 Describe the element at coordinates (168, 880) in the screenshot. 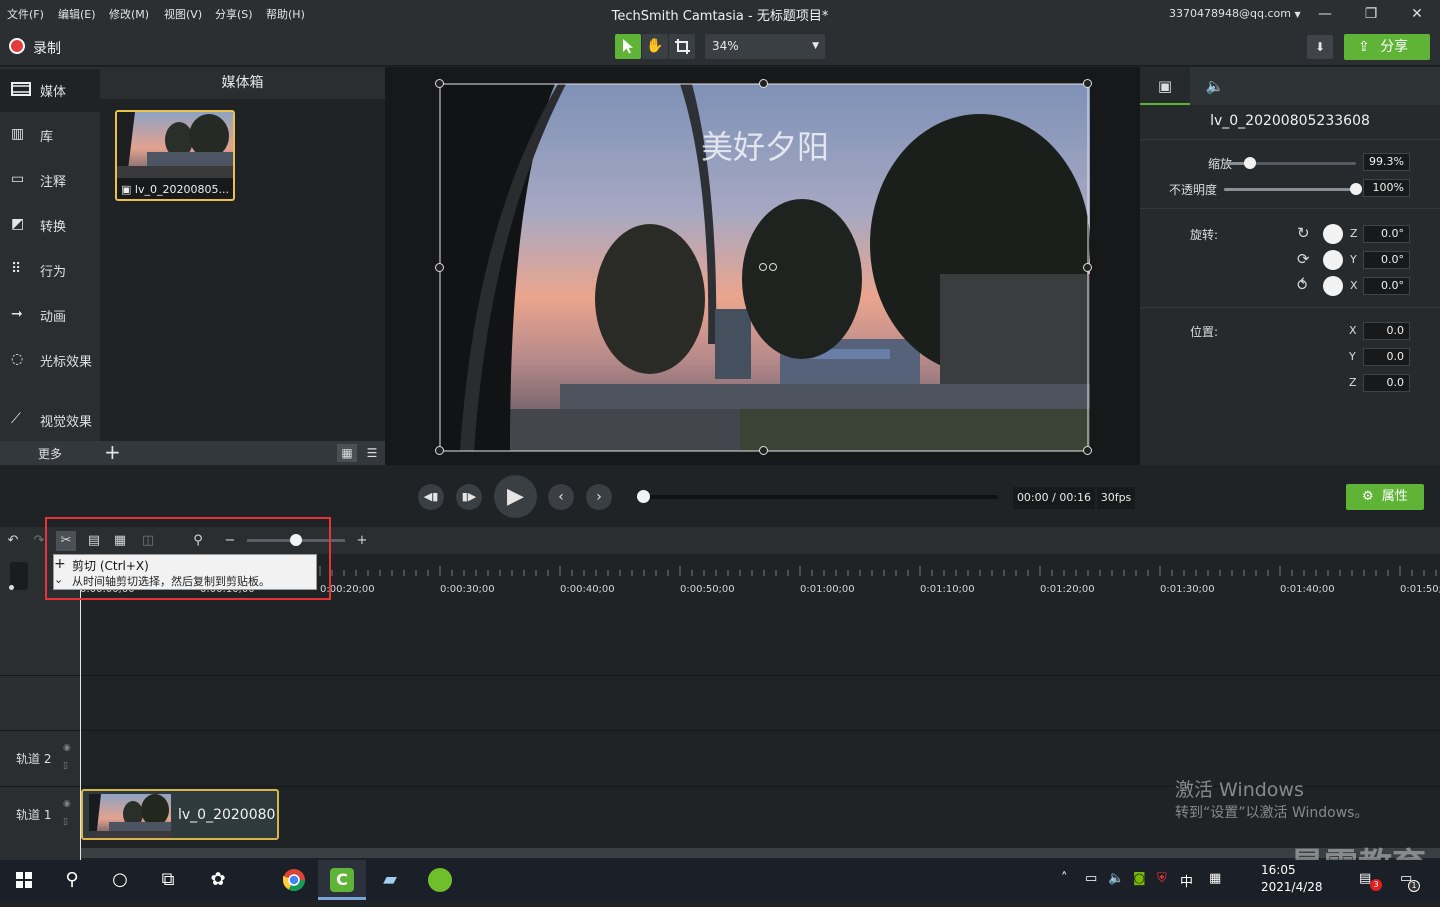

I see `task-view-button: ⧉` at that location.